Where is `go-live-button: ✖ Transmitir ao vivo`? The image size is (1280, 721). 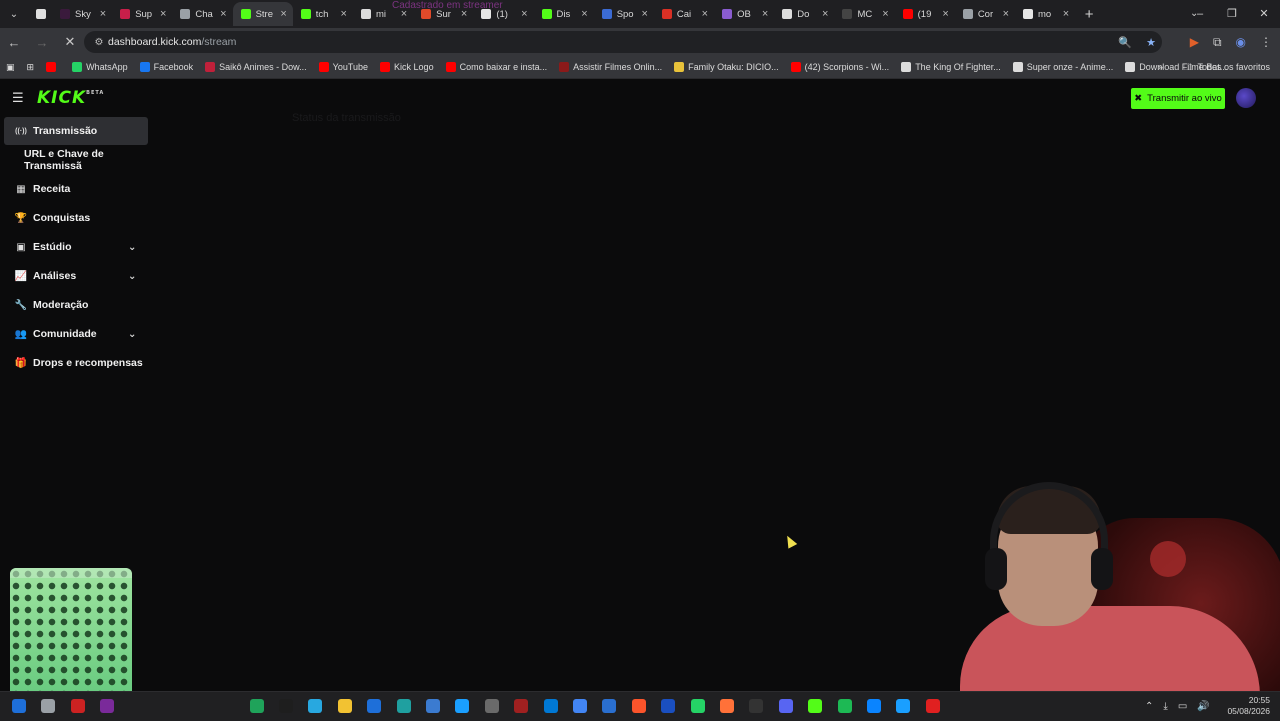 go-live-button: ✖ Transmitir ao vivo is located at coordinates (1178, 98).